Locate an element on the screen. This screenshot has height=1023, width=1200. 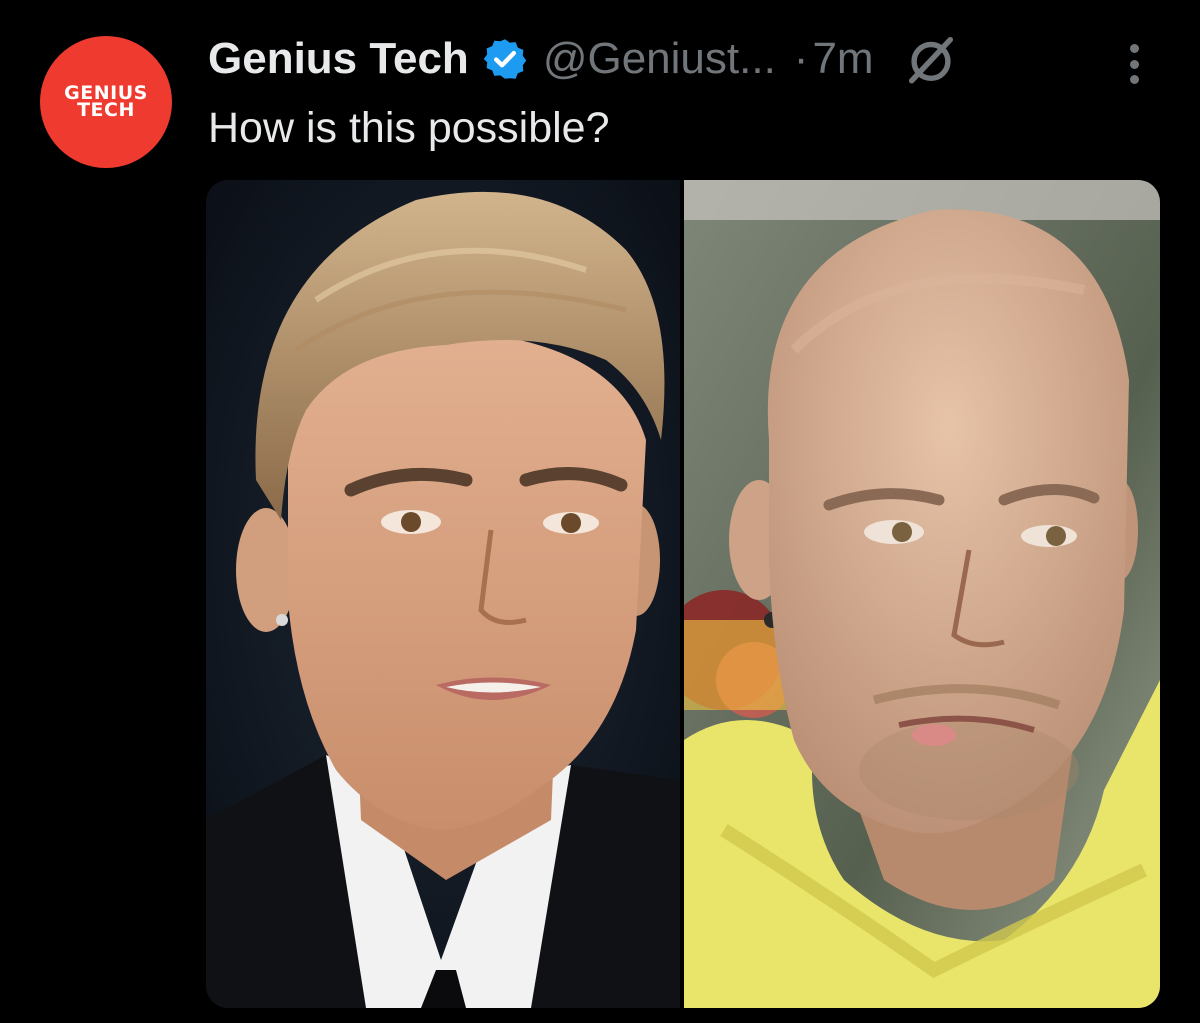
post-timestamp: 7m is located at coordinates (842, 59).